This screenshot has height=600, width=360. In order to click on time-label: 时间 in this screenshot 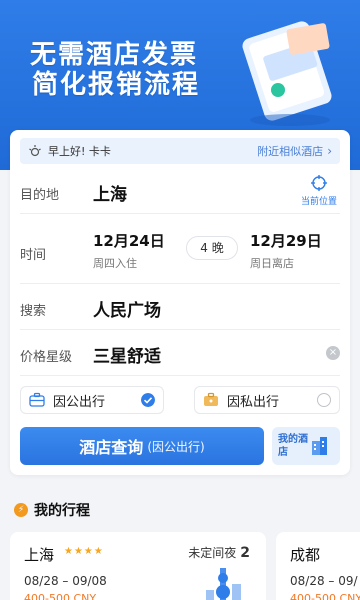, I will do `click(33, 255)`.